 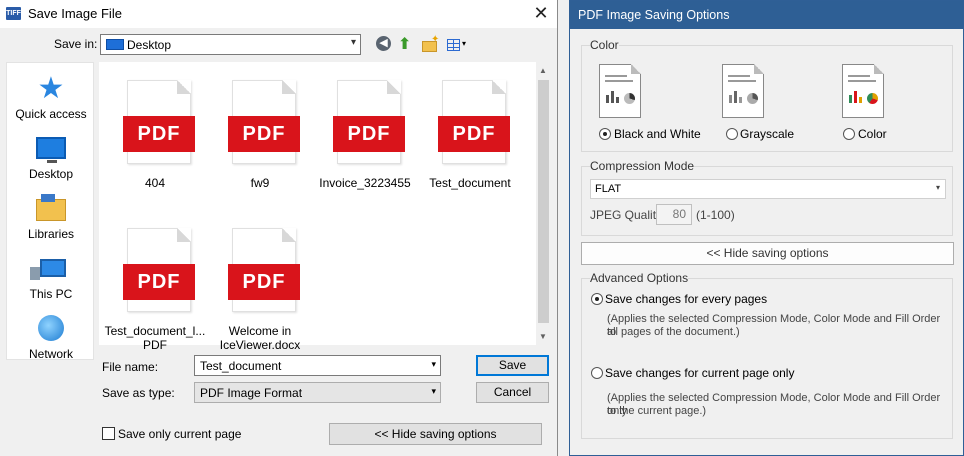 What do you see at coordinates (699, 373) in the screenshot?
I see `current-page-label: Save changes for current page only` at bounding box center [699, 373].